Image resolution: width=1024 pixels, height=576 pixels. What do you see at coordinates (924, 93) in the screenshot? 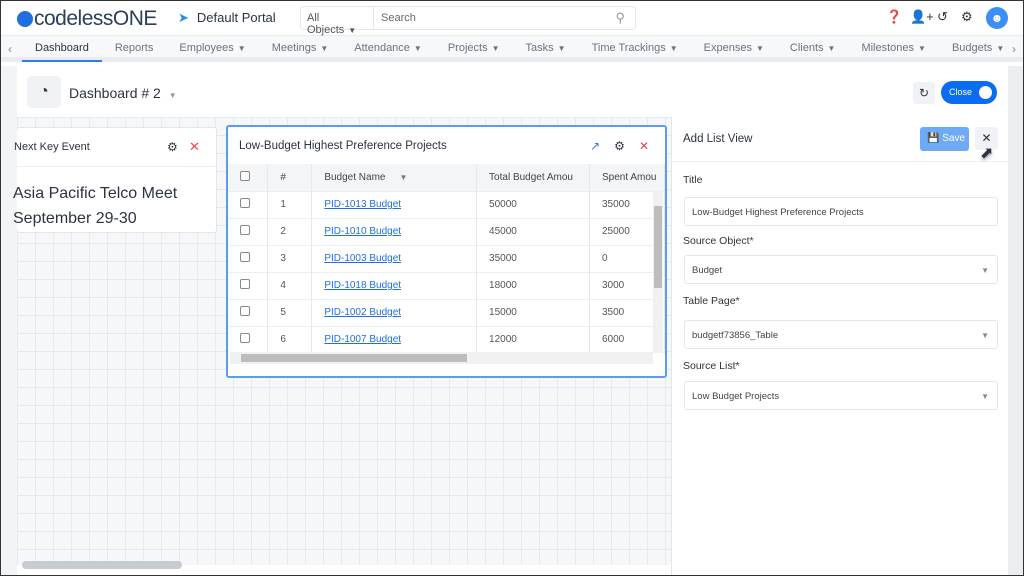
I see `refresh-button: ↻` at bounding box center [924, 93].